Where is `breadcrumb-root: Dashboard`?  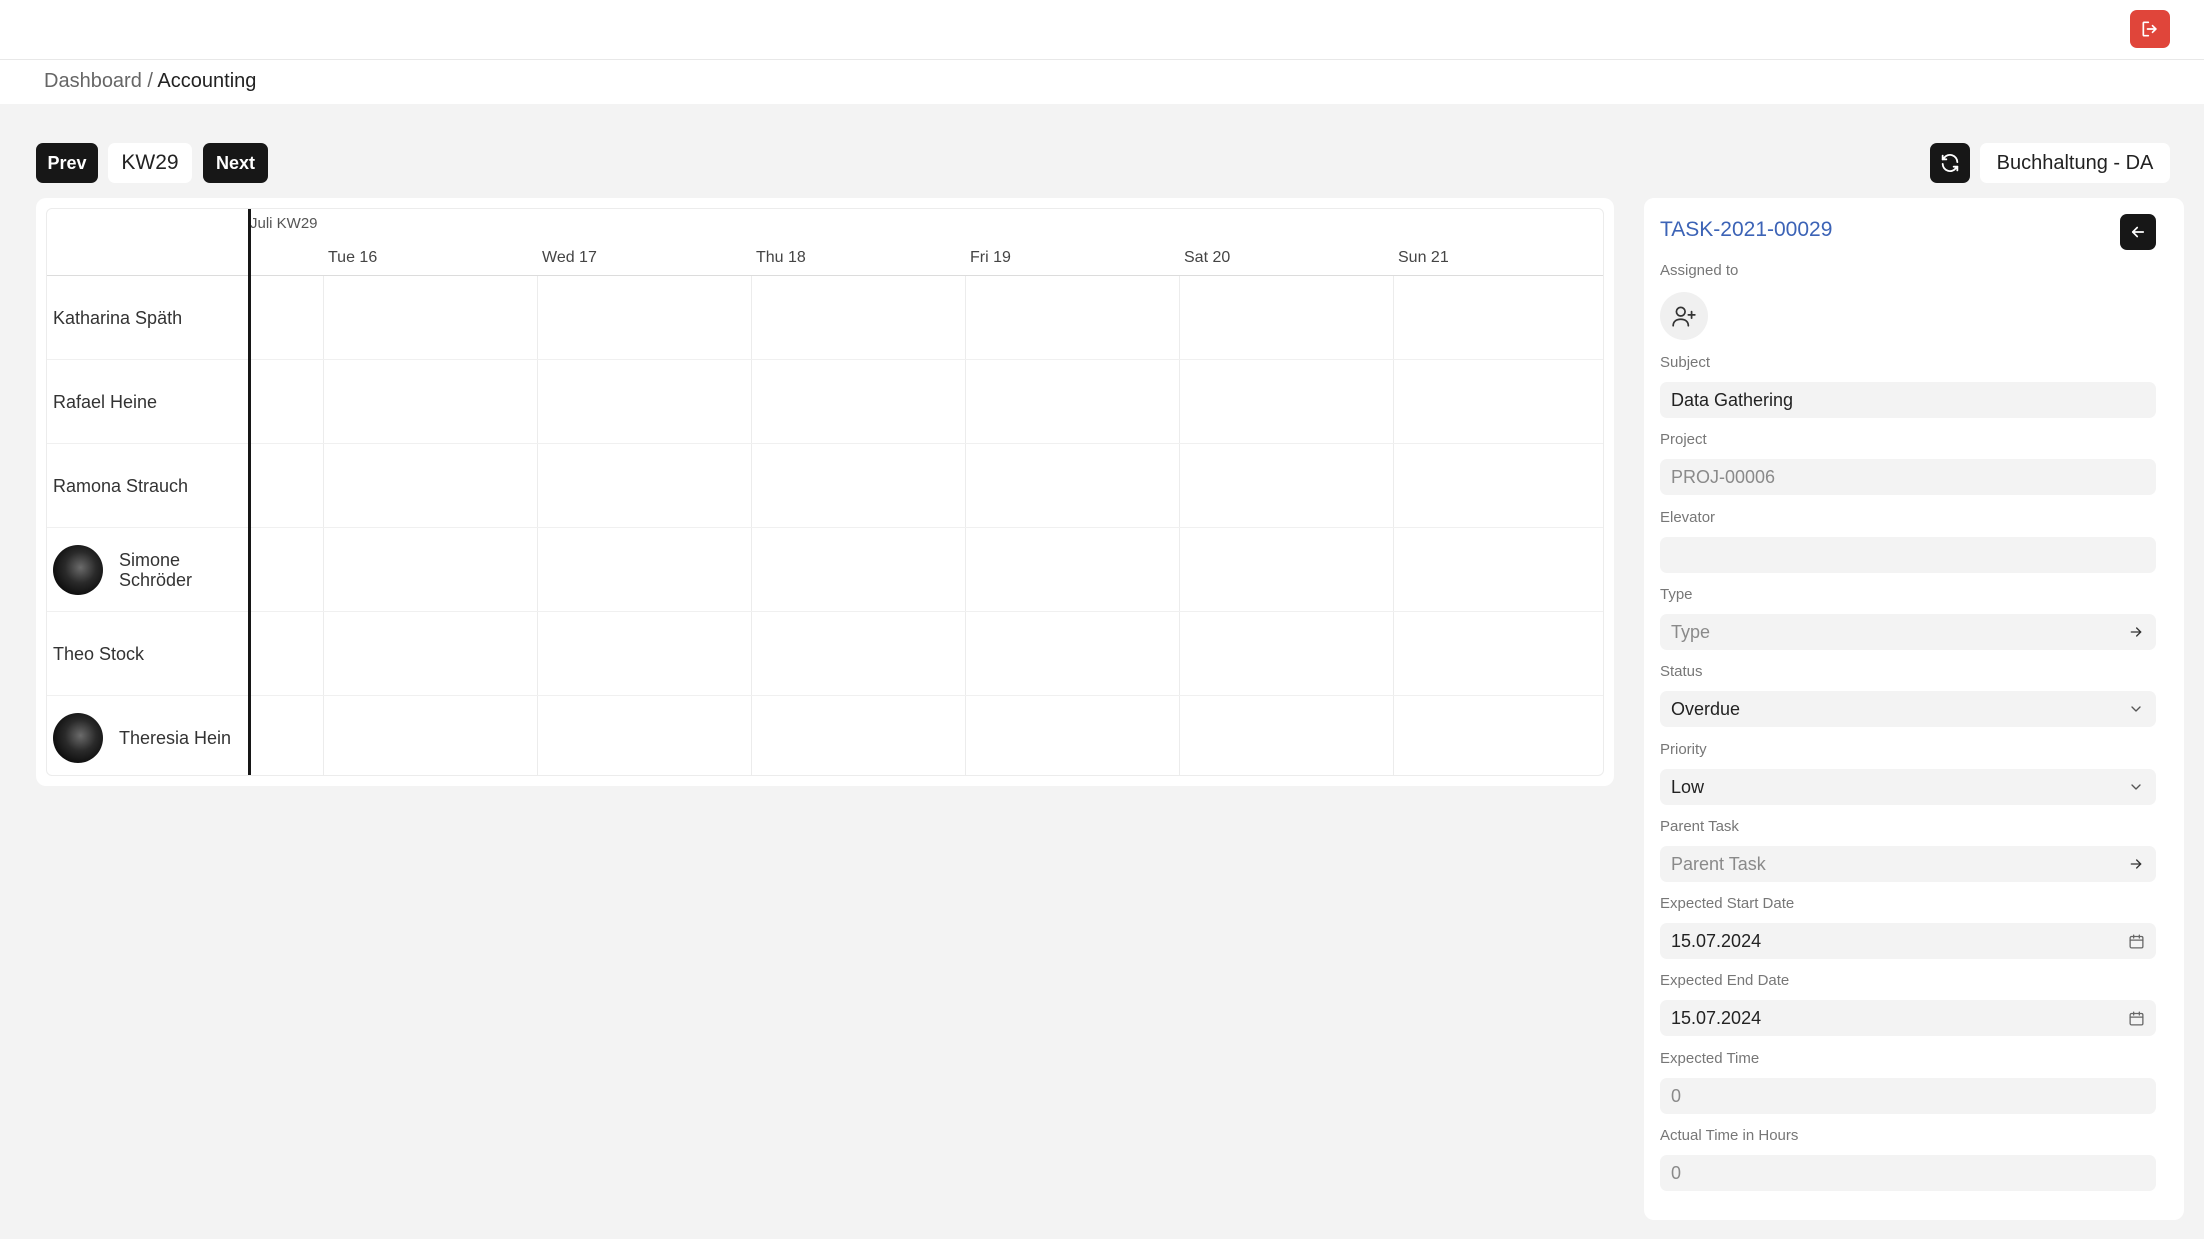 breadcrumb-root: Dashboard is located at coordinates (93, 81).